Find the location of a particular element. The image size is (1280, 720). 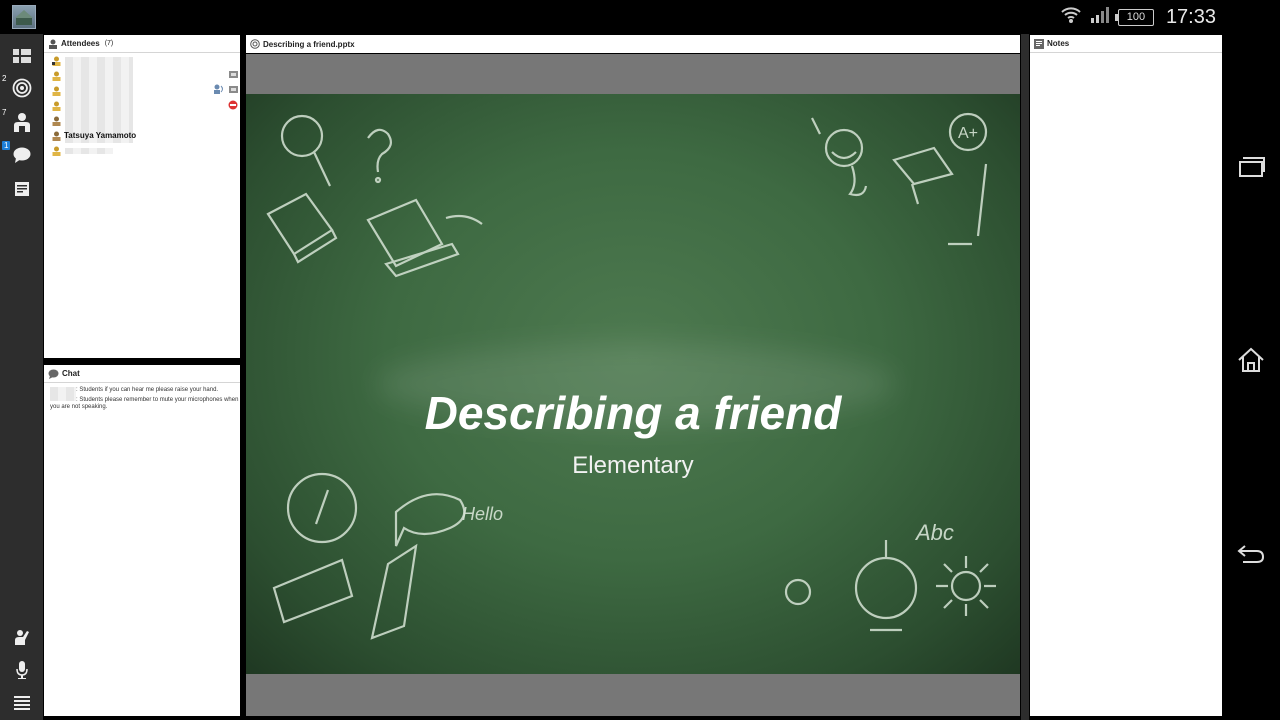

layout-icon is located at coordinates (21, 56).